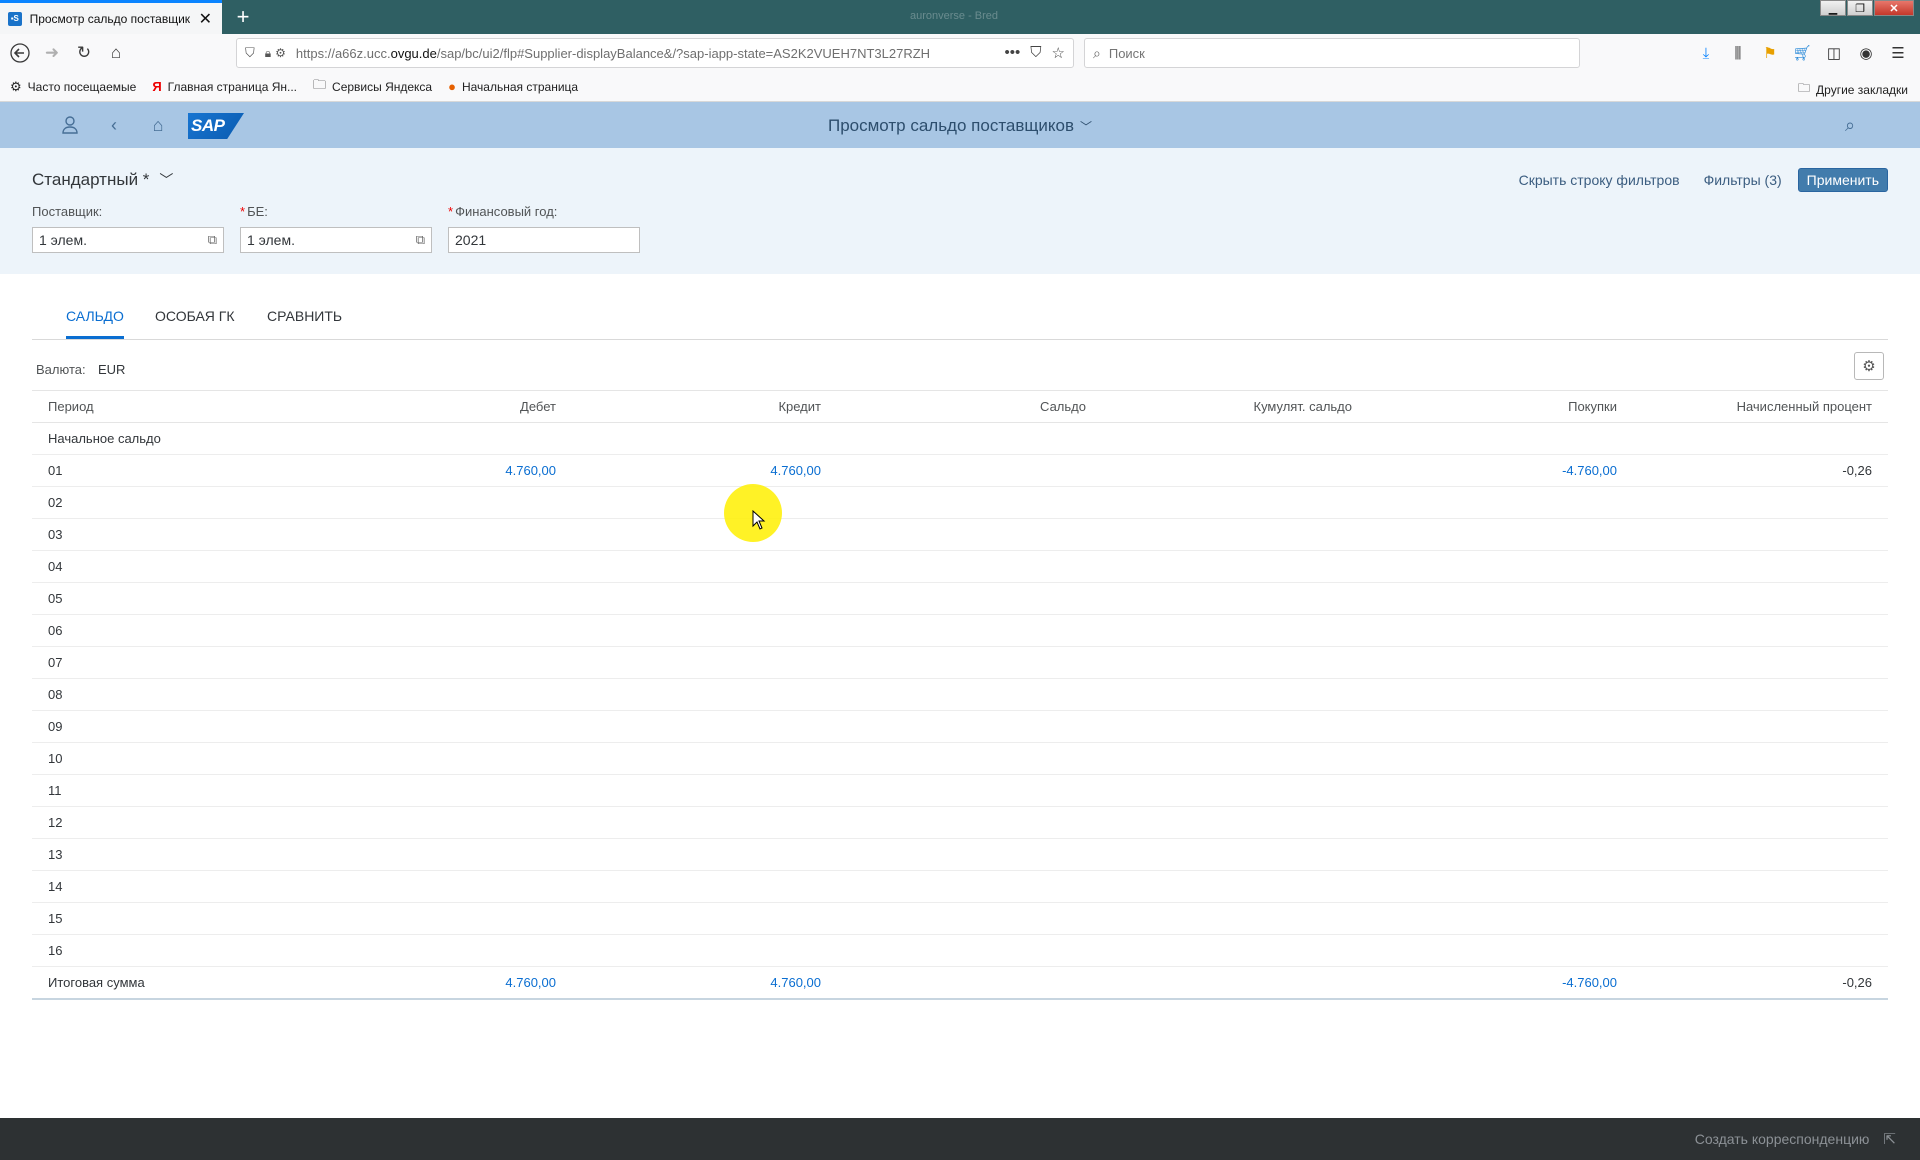 Image resolution: width=1920 pixels, height=1160 pixels. What do you see at coordinates (1500, 407) in the screenshot?
I see `column-header: Покупки` at bounding box center [1500, 407].